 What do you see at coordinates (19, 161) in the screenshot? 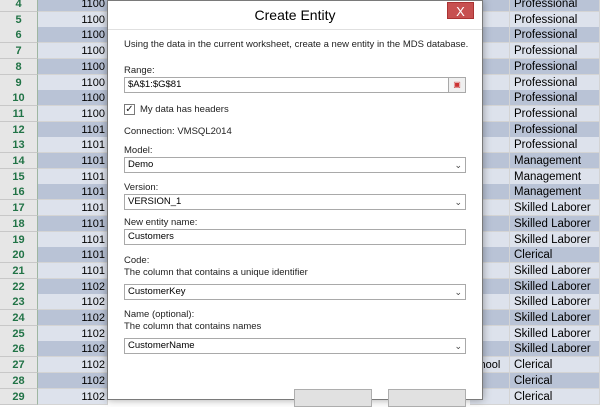
I see `row-header: 14` at bounding box center [19, 161].